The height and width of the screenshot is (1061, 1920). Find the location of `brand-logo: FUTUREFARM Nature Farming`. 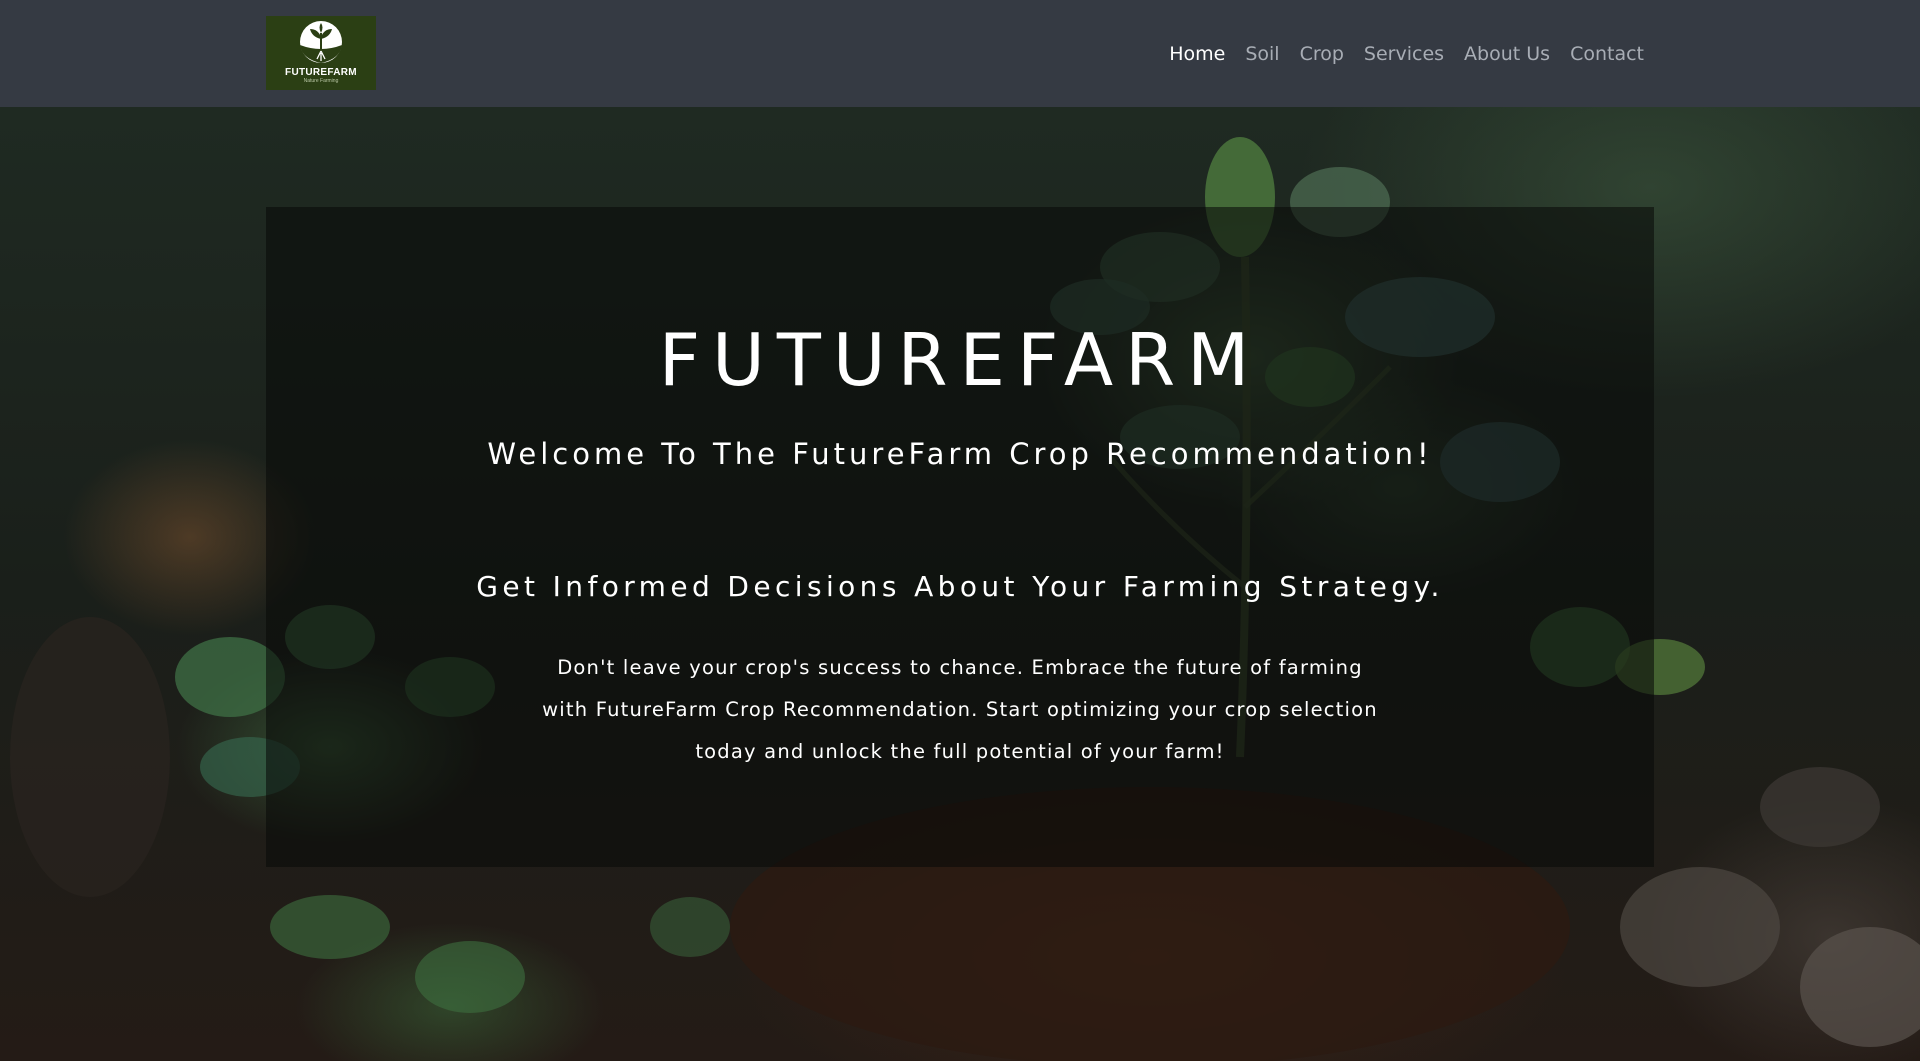

brand-logo: FUTUREFARM Nature Farming is located at coordinates (321, 53).